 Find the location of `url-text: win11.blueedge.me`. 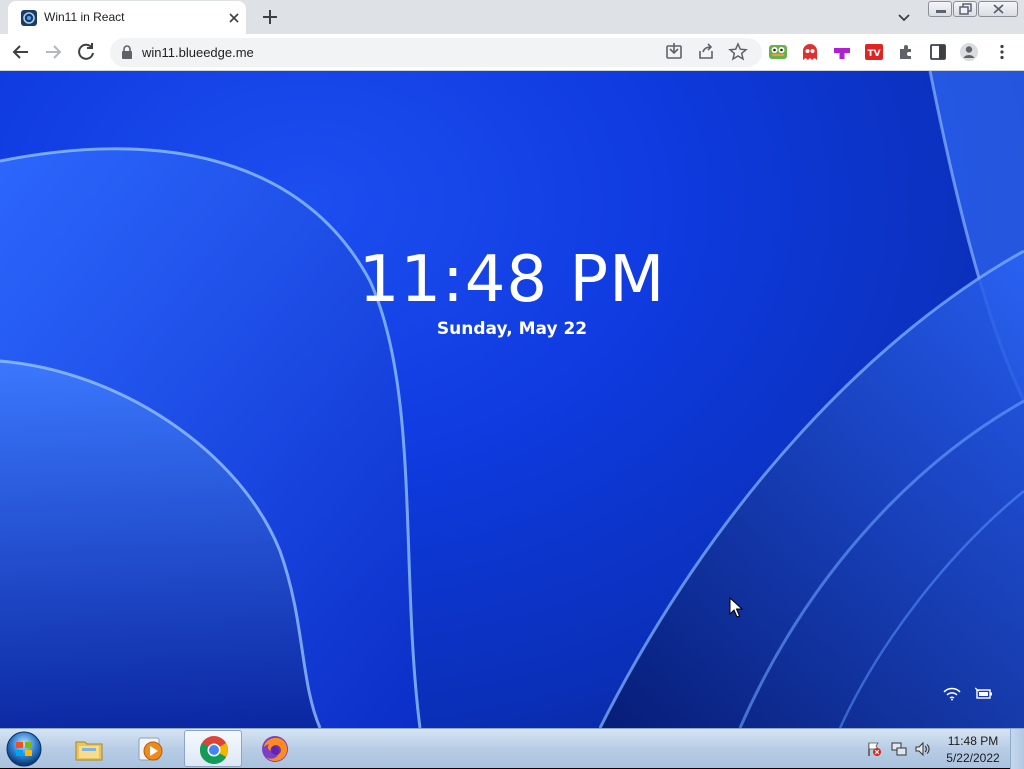

url-text: win11.blueedge.me is located at coordinates (198, 52).